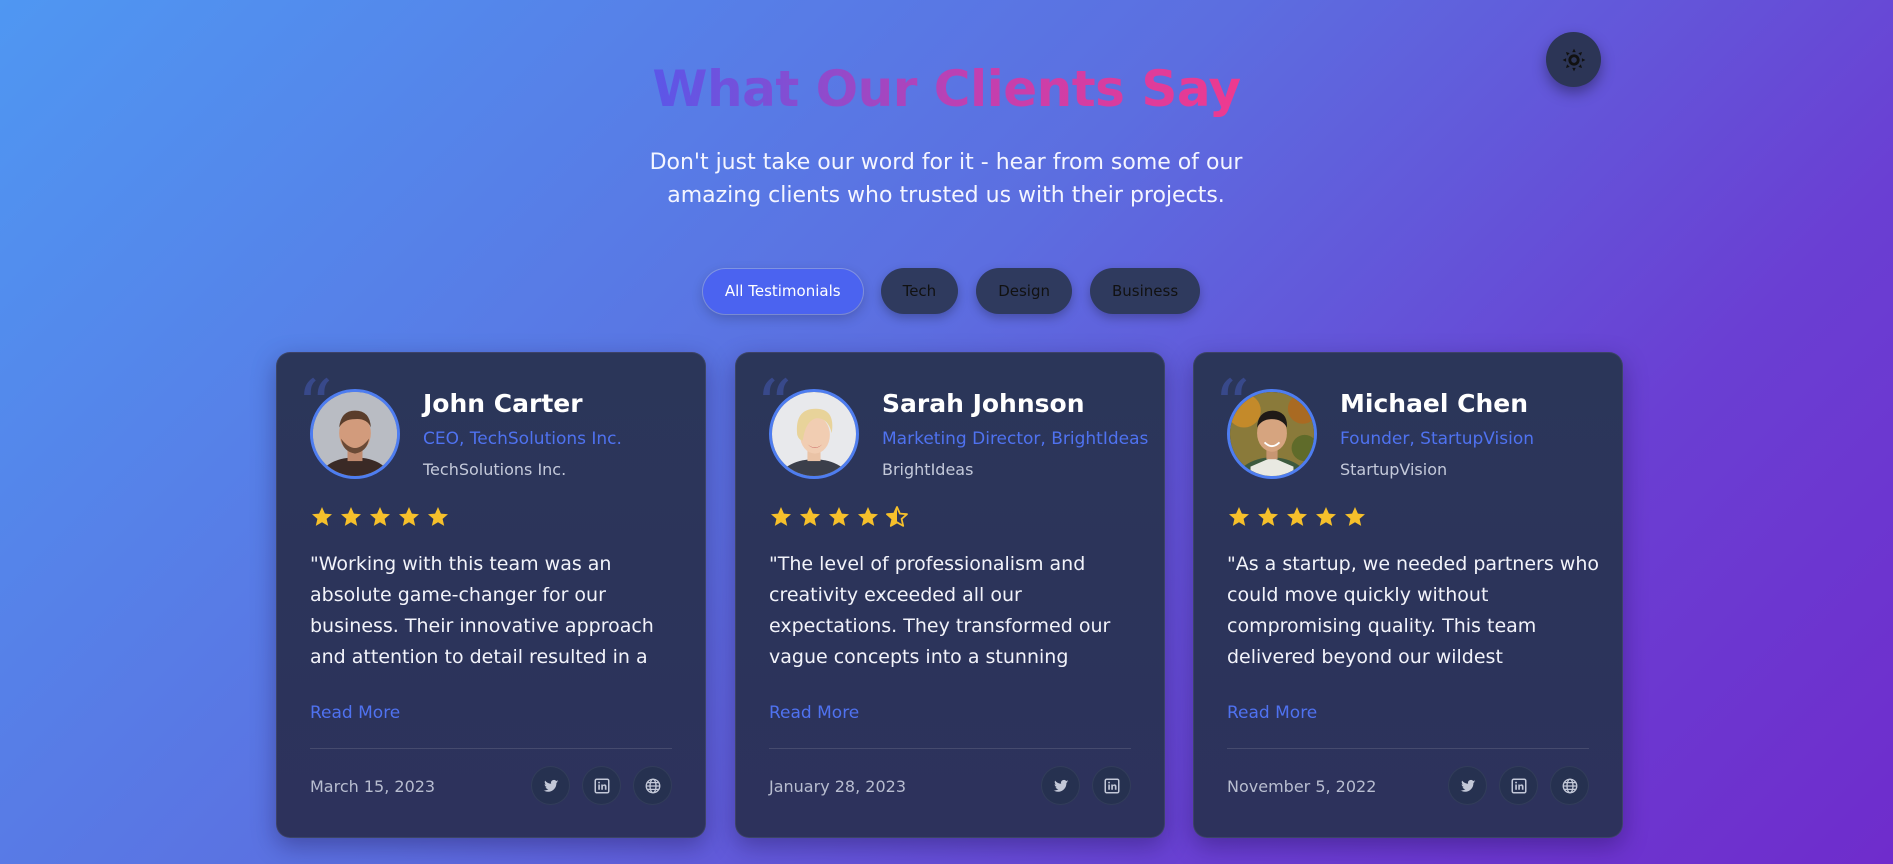 The image size is (1893, 864). What do you see at coordinates (1434, 403) in the screenshot?
I see `client-name: Michael Chen` at bounding box center [1434, 403].